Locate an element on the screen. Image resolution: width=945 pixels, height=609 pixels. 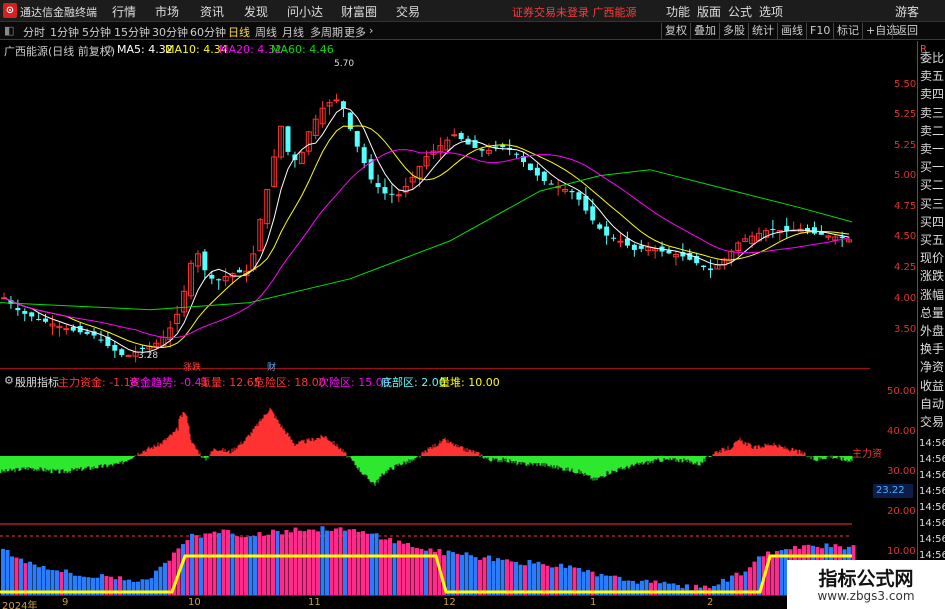
menu-item-news: 资讯 is located at coordinates (212, 11).